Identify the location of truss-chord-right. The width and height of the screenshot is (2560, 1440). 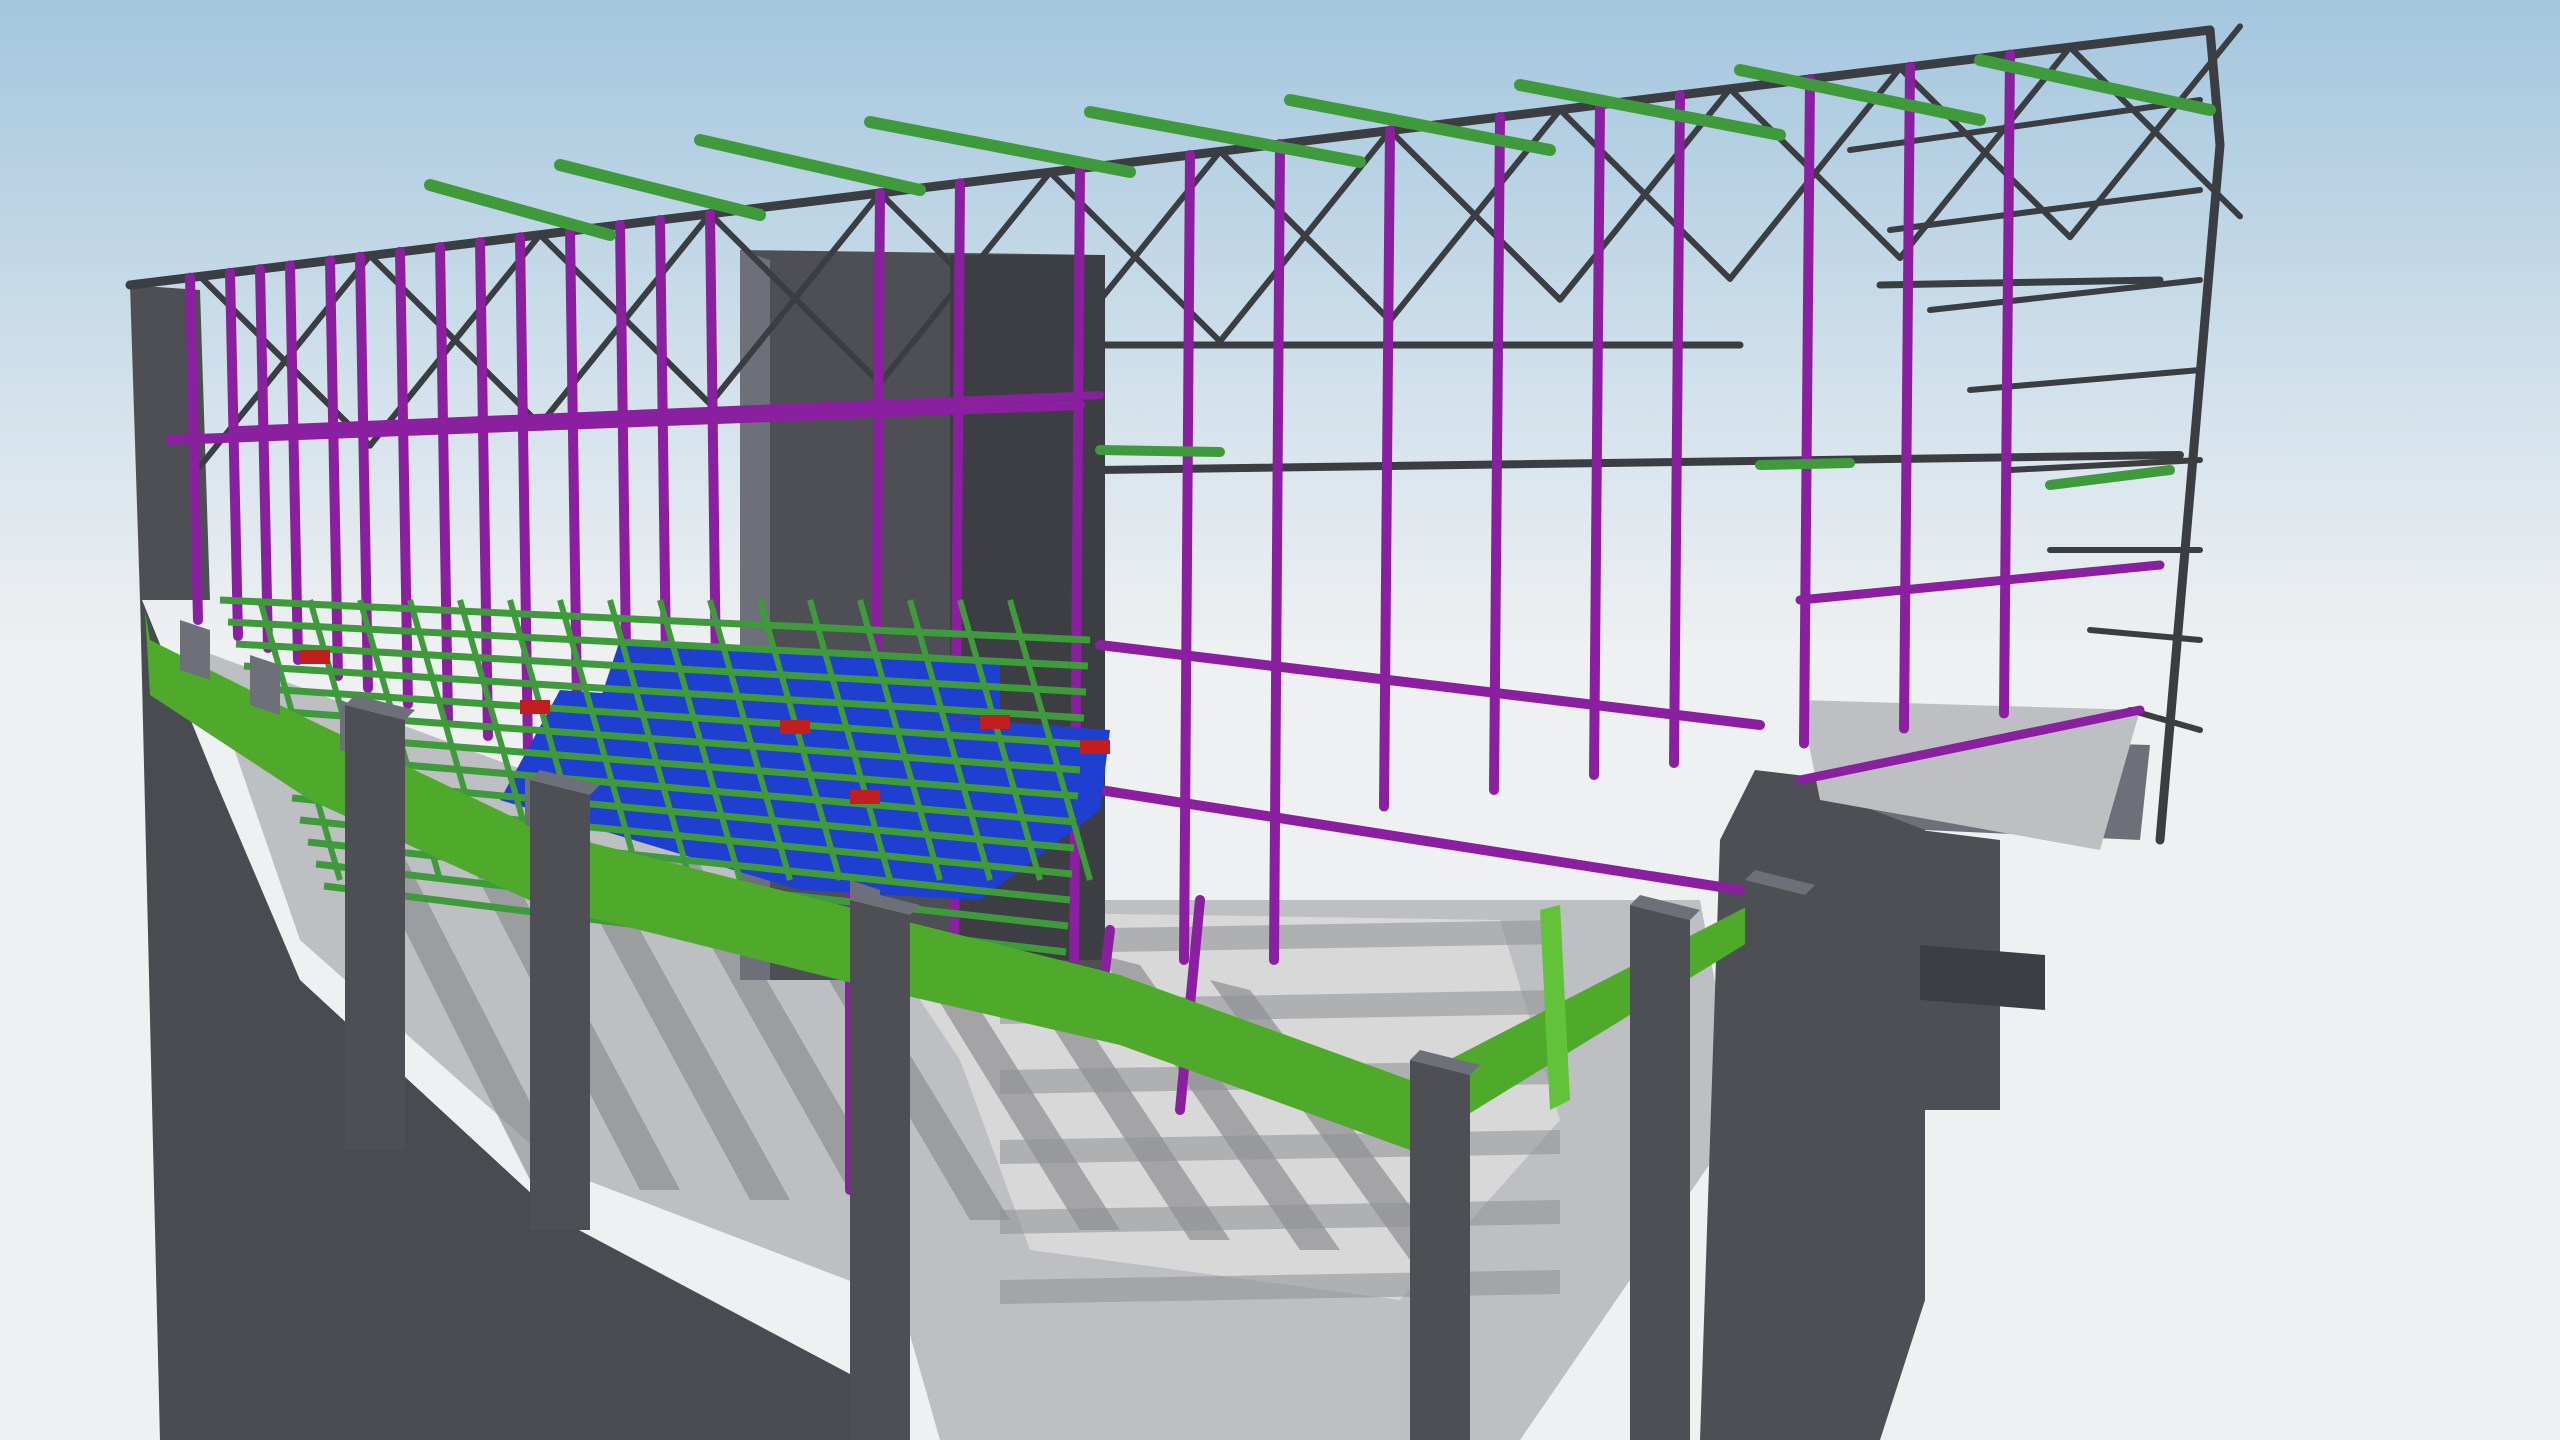
(2020, 282).